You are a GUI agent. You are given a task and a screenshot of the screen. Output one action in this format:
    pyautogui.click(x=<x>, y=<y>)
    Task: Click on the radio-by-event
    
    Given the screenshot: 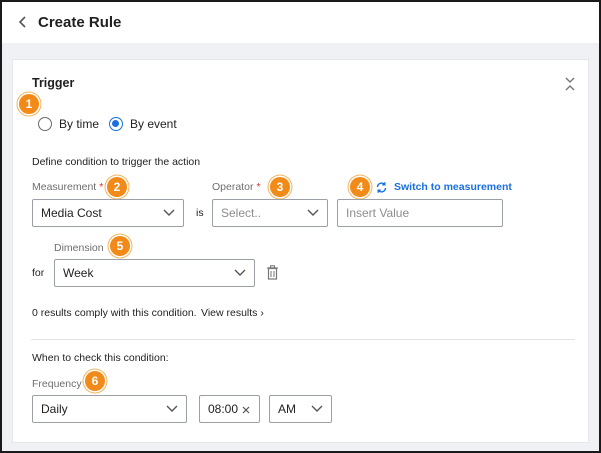 What is the action you would take?
    pyautogui.click(x=116, y=124)
    